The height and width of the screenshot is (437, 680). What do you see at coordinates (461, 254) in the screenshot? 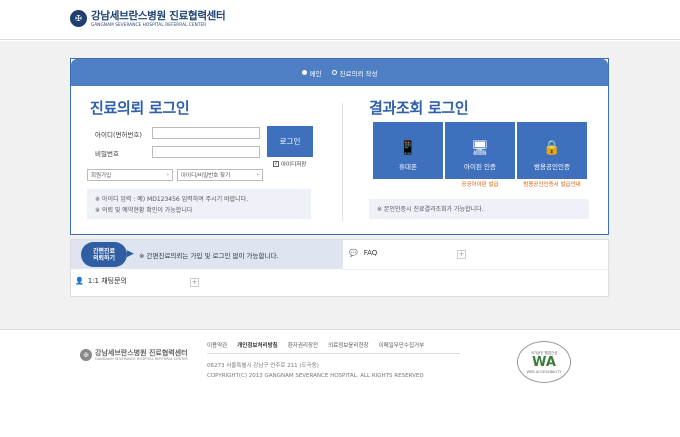
I see `faq-plus-icon: +` at bounding box center [461, 254].